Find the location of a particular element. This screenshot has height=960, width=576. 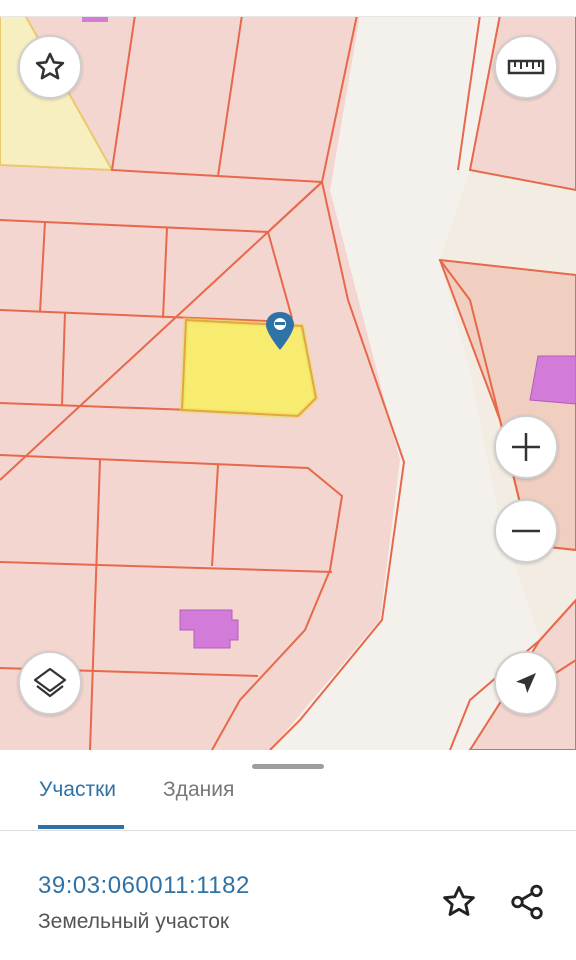

plus-icon is located at coordinates (526, 447).